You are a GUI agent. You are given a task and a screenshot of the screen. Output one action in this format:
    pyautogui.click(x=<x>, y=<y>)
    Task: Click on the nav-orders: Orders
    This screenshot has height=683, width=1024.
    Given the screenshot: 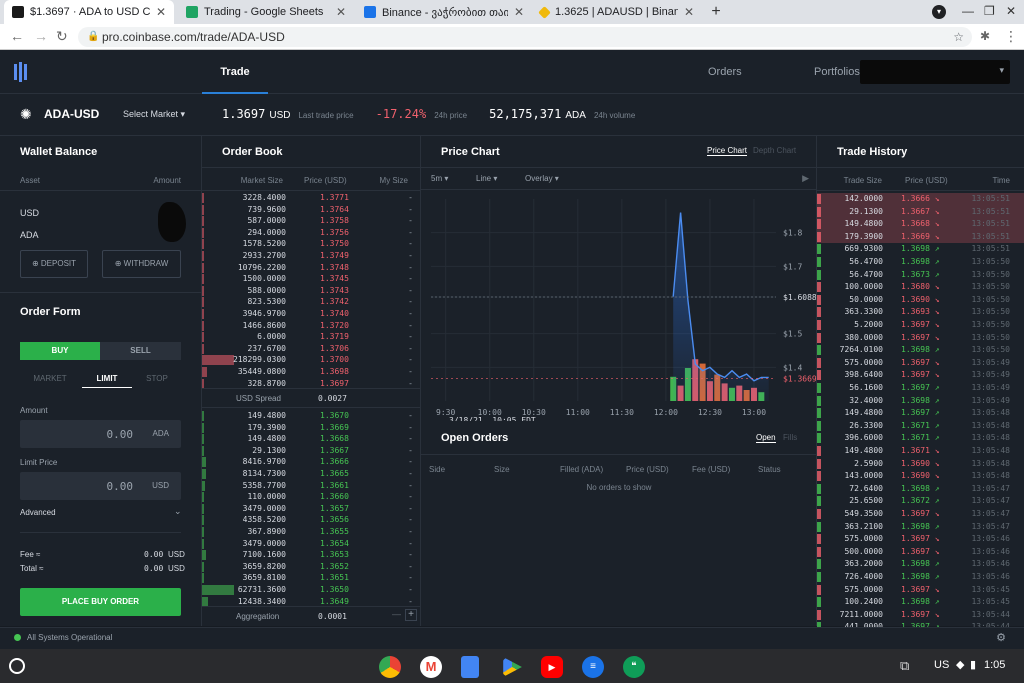 What is the action you would take?
    pyautogui.click(x=725, y=72)
    